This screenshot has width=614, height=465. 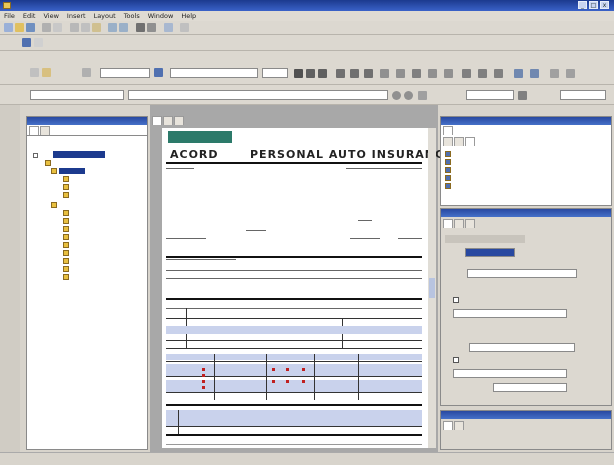 I want to click on paste-icon, so click(x=96, y=27).